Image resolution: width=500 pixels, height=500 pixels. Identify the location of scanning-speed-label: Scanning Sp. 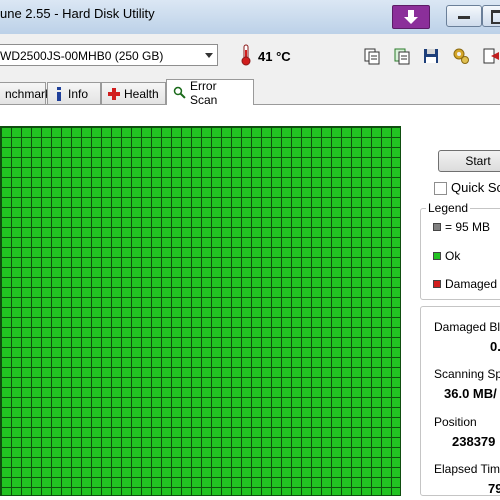
(467, 374).